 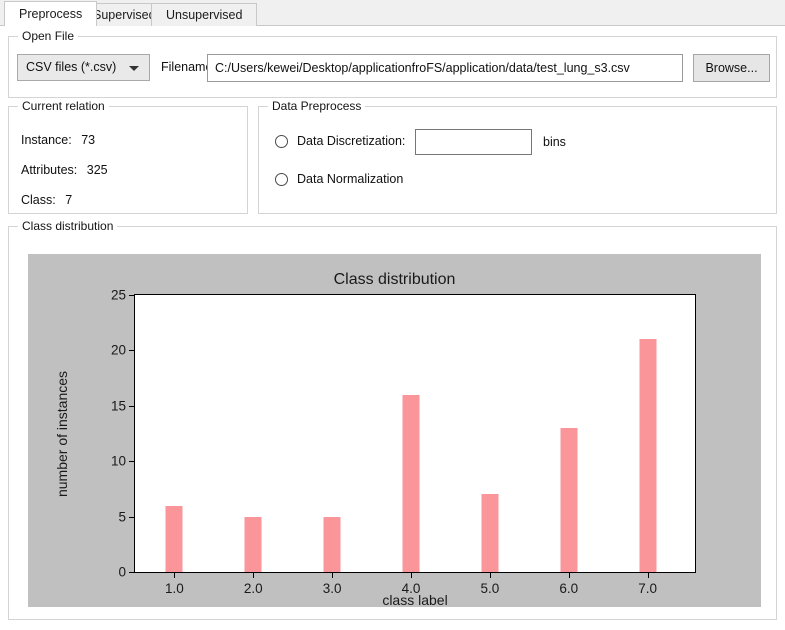 I want to click on chart-y-tick-label: 15, so click(x=118, y=406).